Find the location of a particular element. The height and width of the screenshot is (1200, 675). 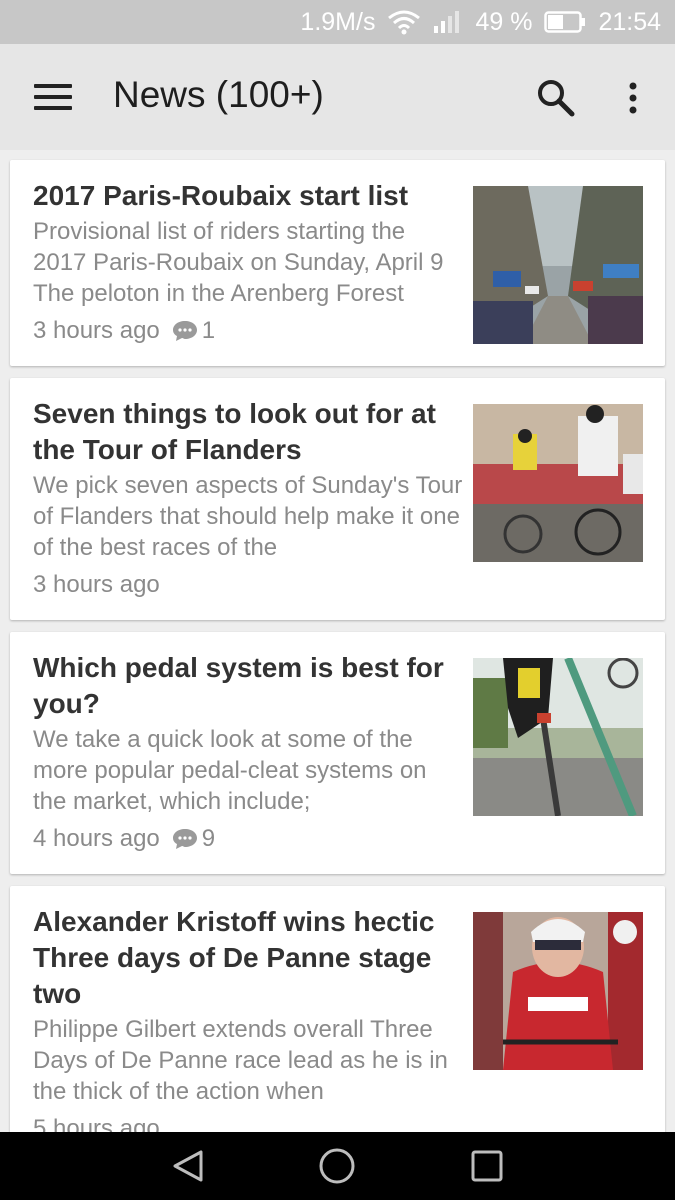

article-time: 4 hours ago is located at coordinates (96, 838).